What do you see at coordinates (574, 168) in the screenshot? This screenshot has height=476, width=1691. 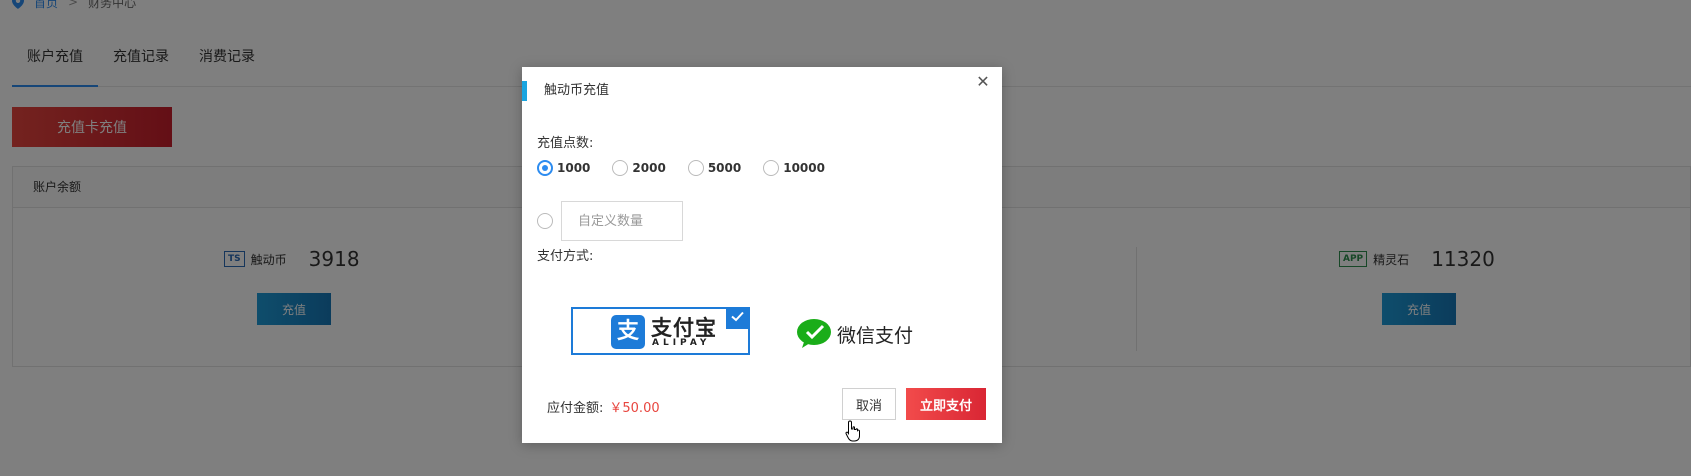 I see `option-label: 1000` at bounding box center [574, 168].